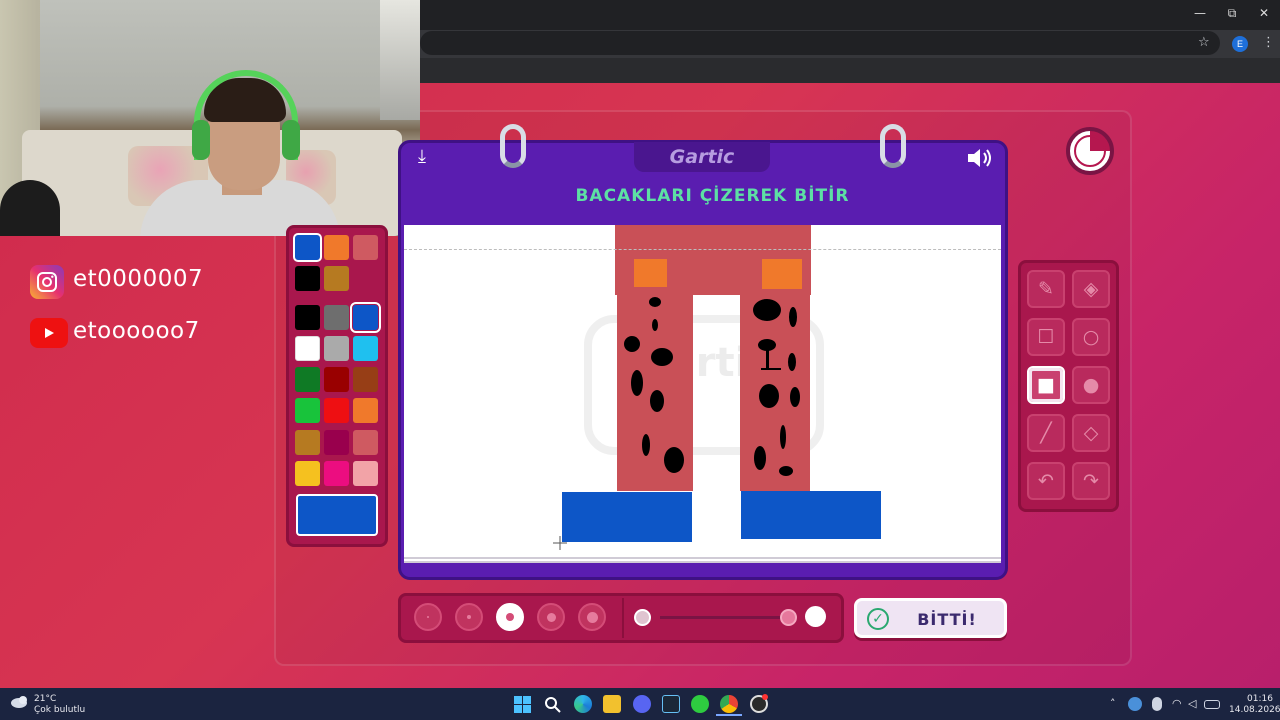 Image resolution: width=1280 pixels, height=720 pixels. I want to click on chrome-icon, so click(729, 704).